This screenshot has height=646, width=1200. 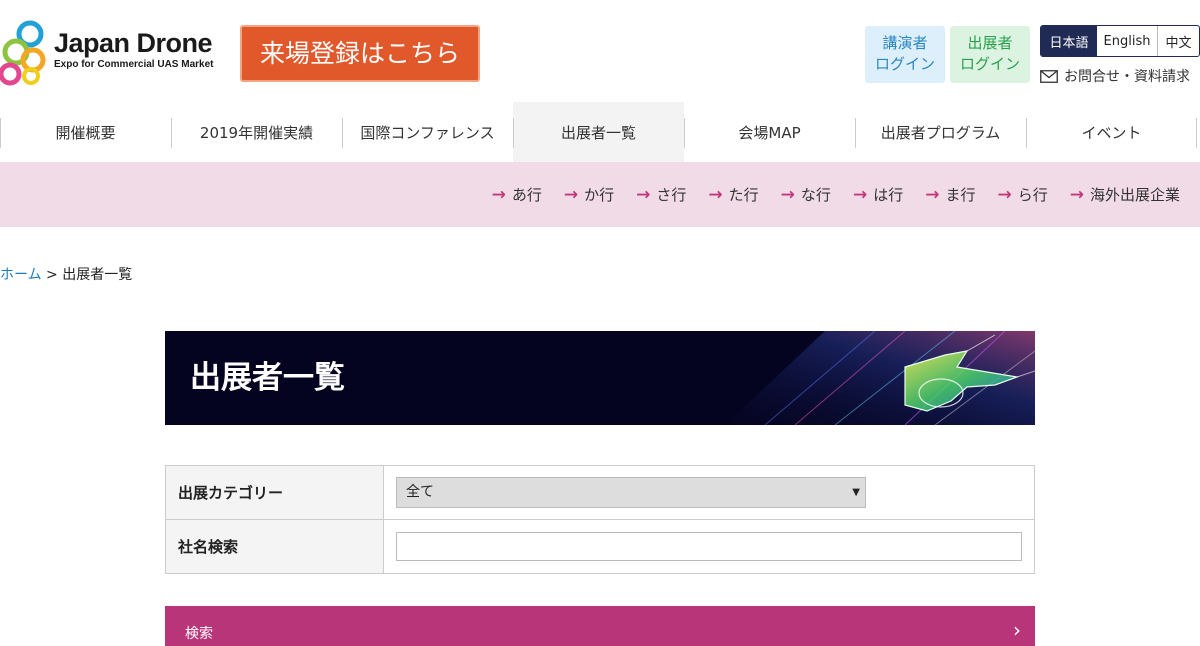 I want to click on subnav-item-ta: → た行, so click(x=733, y=194).